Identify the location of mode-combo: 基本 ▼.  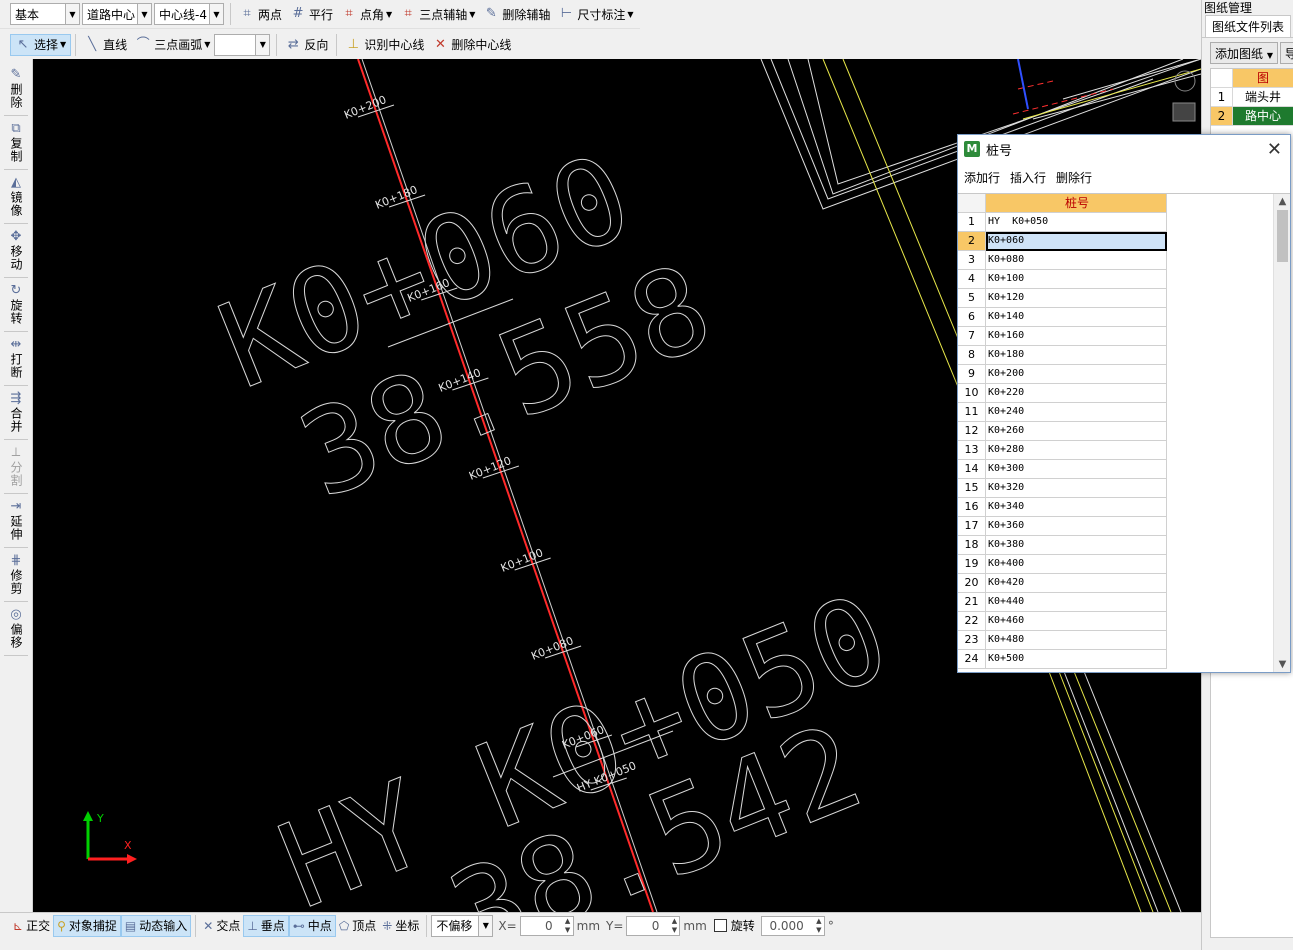
(45, 14).